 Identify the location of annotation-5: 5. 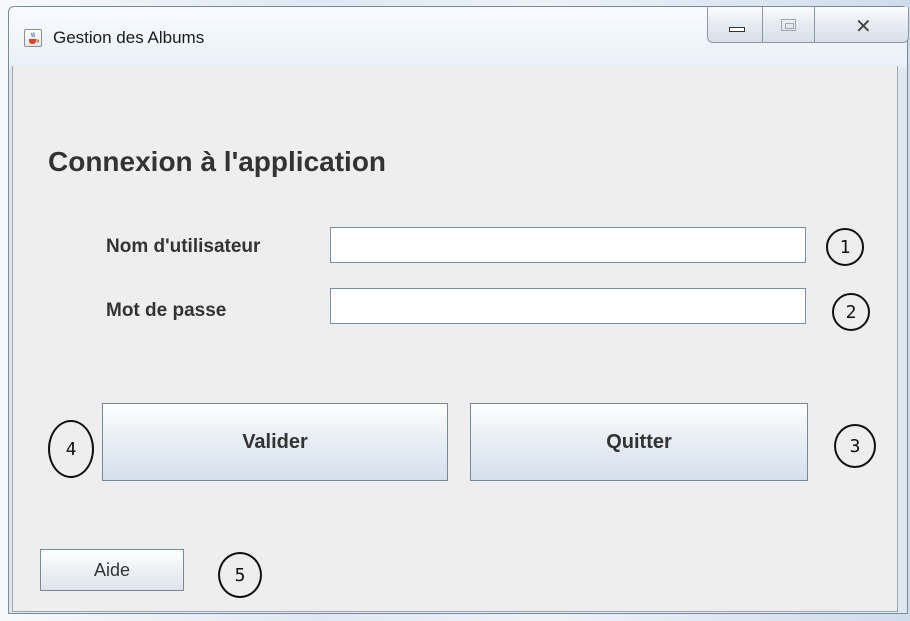
(240, 575).